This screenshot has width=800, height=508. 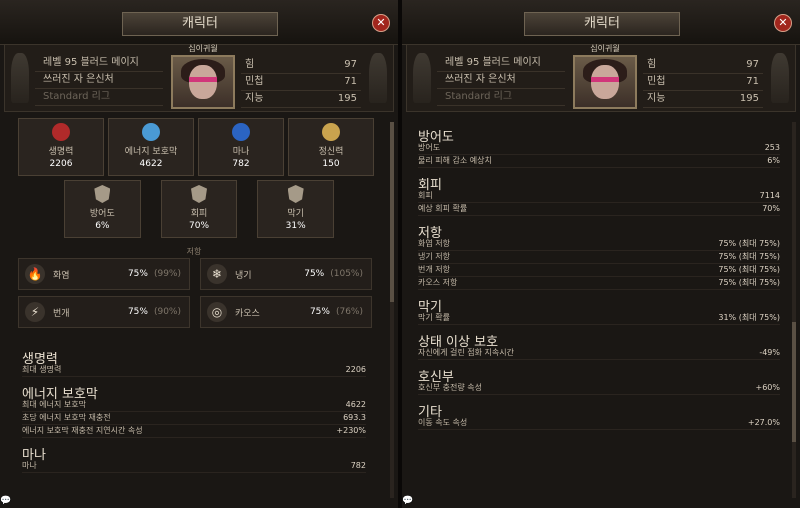 What do you see at coordinates (599, 388) in the screenshot?
I see `stat-row: 호신부 충전량 속성 +60%` at bounding box center [599, 388].